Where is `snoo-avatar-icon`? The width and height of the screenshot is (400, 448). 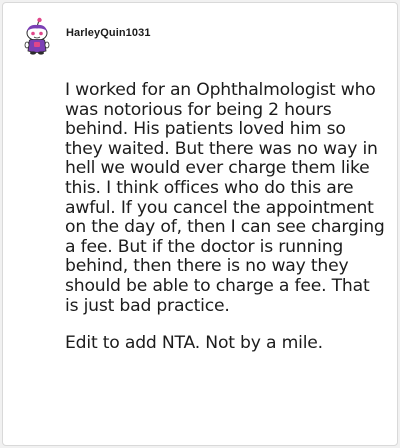
snoo-avatar-icon is located at coordinates (37, 37).